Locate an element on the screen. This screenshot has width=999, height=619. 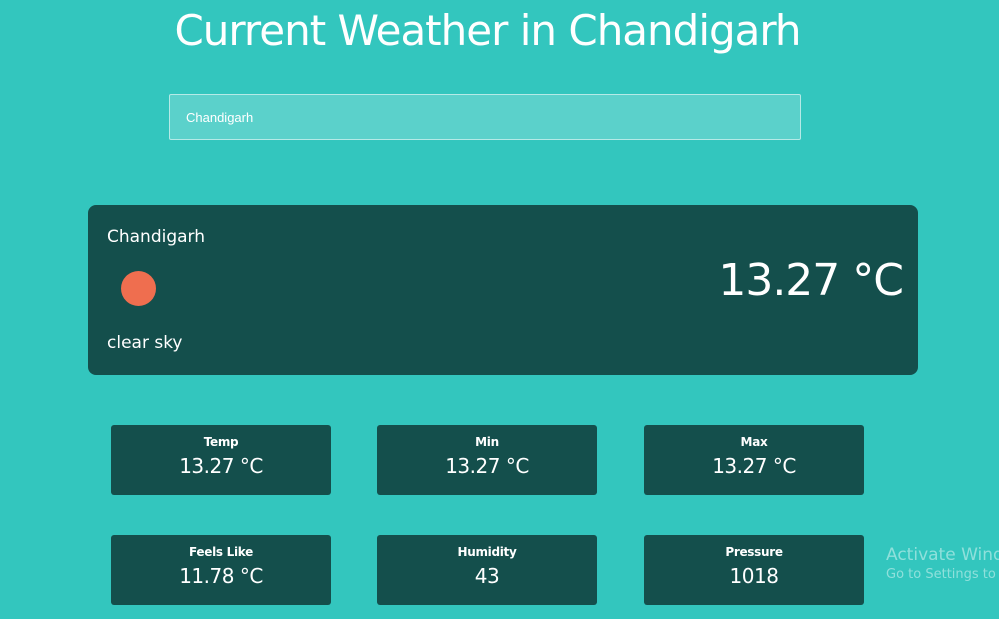
stat-card-feels-like: Feels Like 11.78 °C is located at coordinates (221, 570).